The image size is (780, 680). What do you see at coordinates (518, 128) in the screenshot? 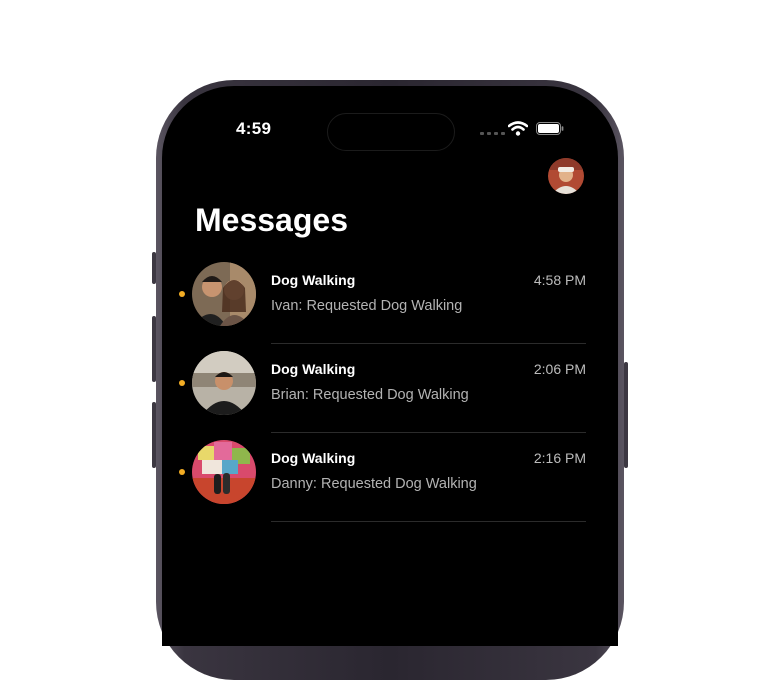
I see `wifi-icon` at bounding box center [518, 128].